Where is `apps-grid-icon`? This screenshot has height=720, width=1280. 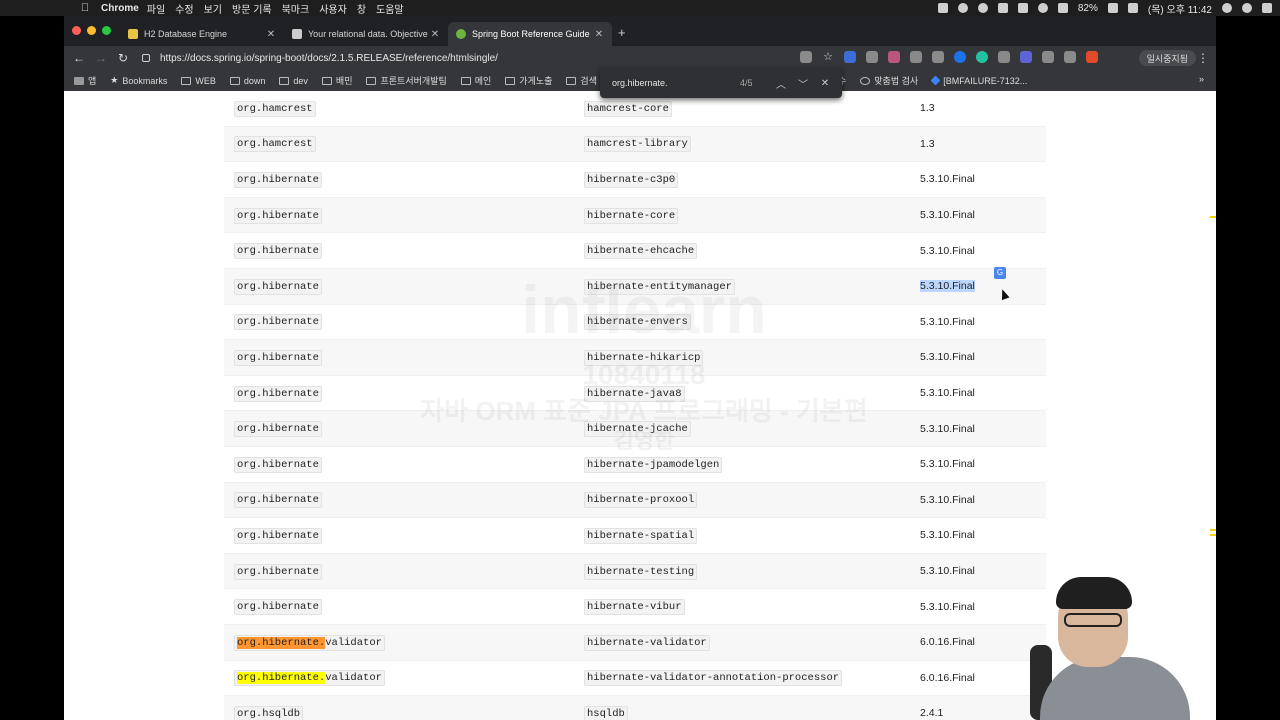 apps-grid-icon is located at coordinates (79, 80).